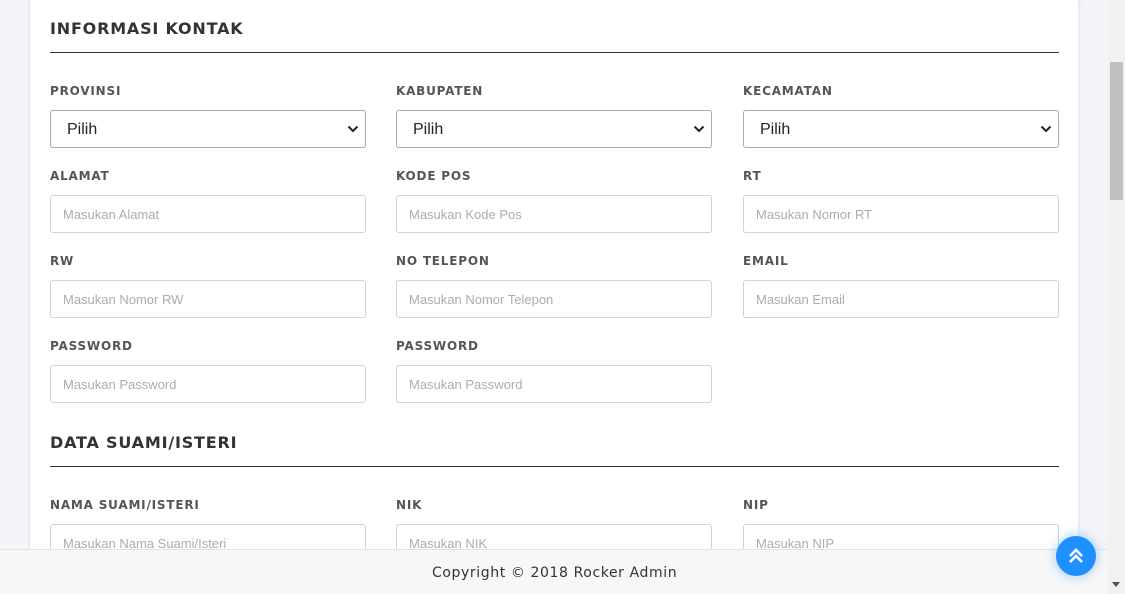 The width and height of the screenshot is (1125, 594). Describe the element at coordinates (440, 91) in the screenshot. I see `kabupaten-label: KABUPATEN` at that location.